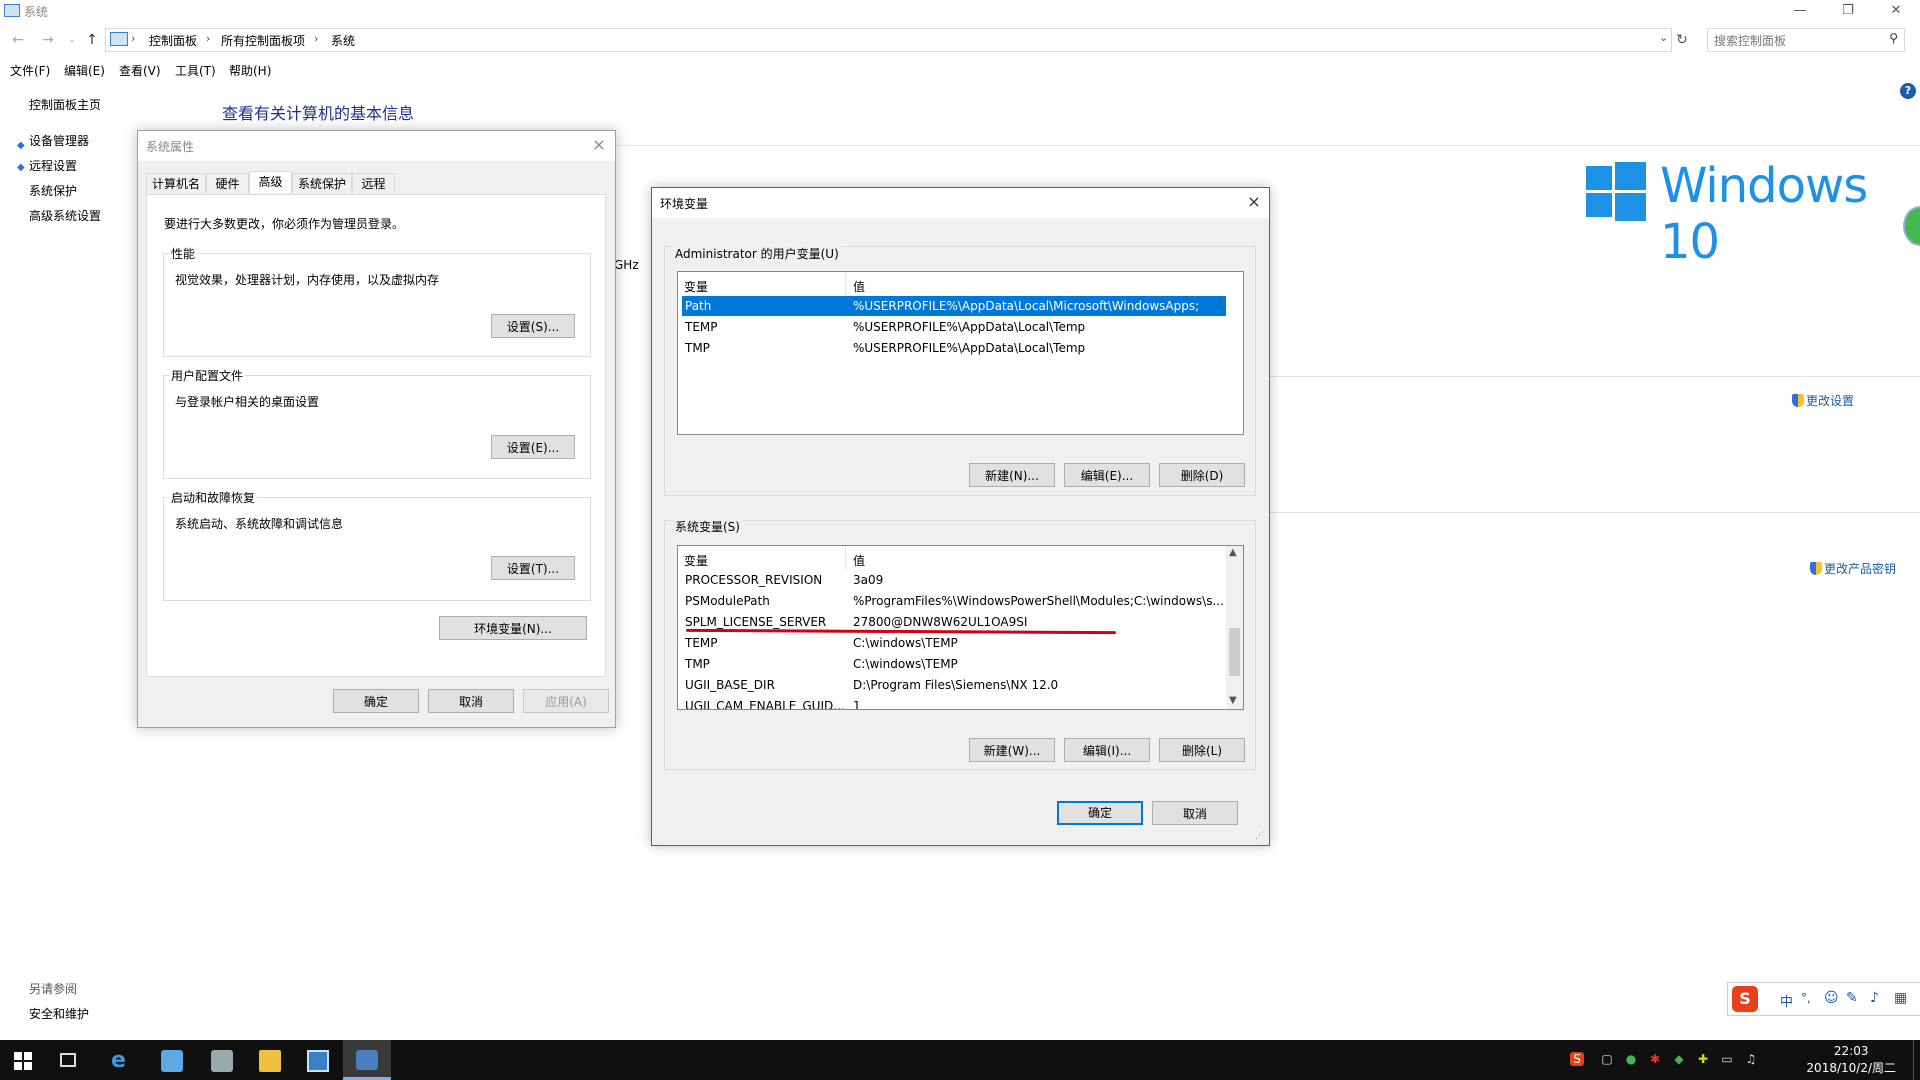  I want to click on close-button: ✕, so click(1896, 11).